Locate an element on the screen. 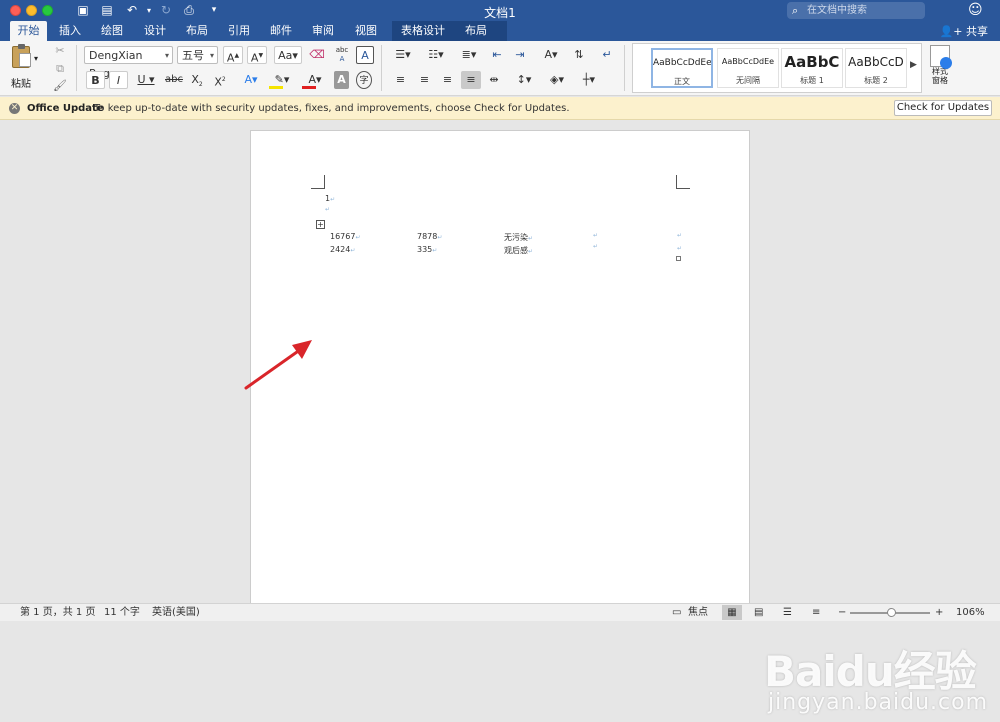 The image size is (1000, 722). gallery-more-icon: ▶ is located at coordinates (913, 65).